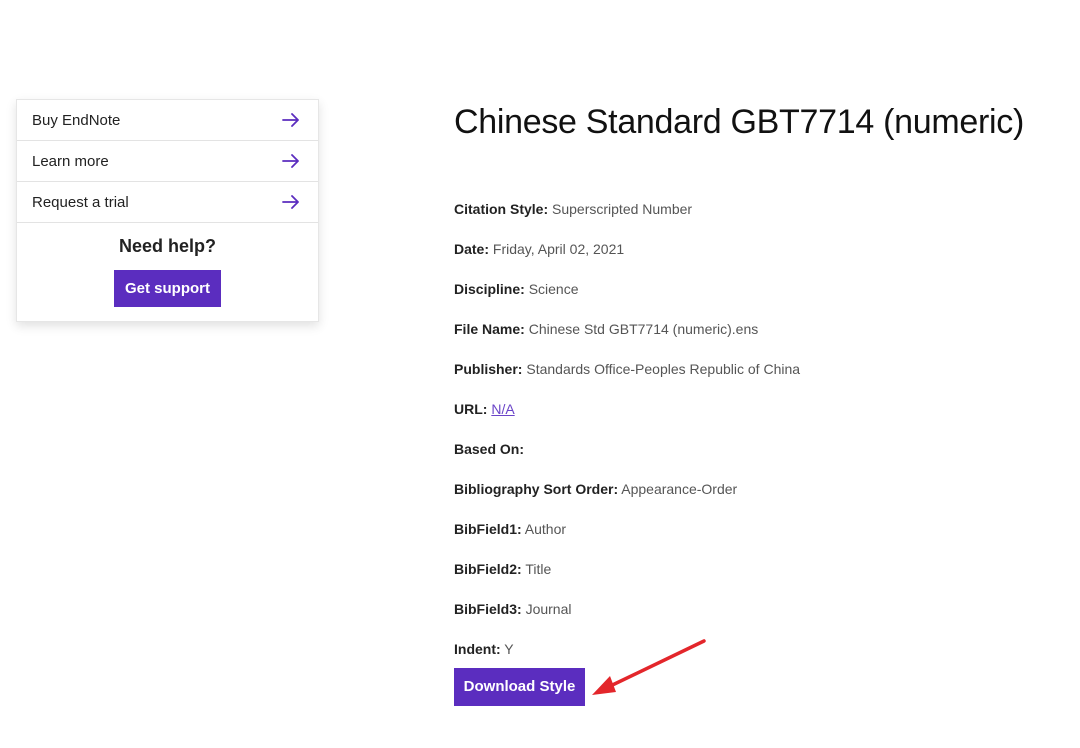  Describe the element at coordinates (167, 202) in the screenshot. I see `request-trial-link: Request a trial` at that location.